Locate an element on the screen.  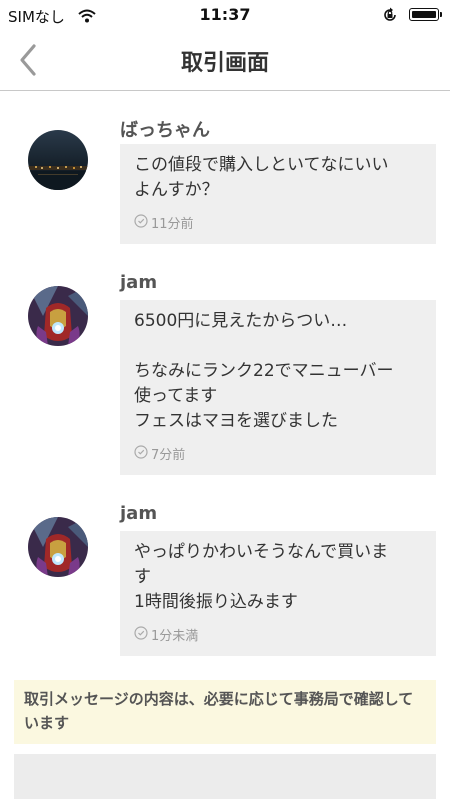
nav-bar: 取引画面 is located at coordinates (225, 60).